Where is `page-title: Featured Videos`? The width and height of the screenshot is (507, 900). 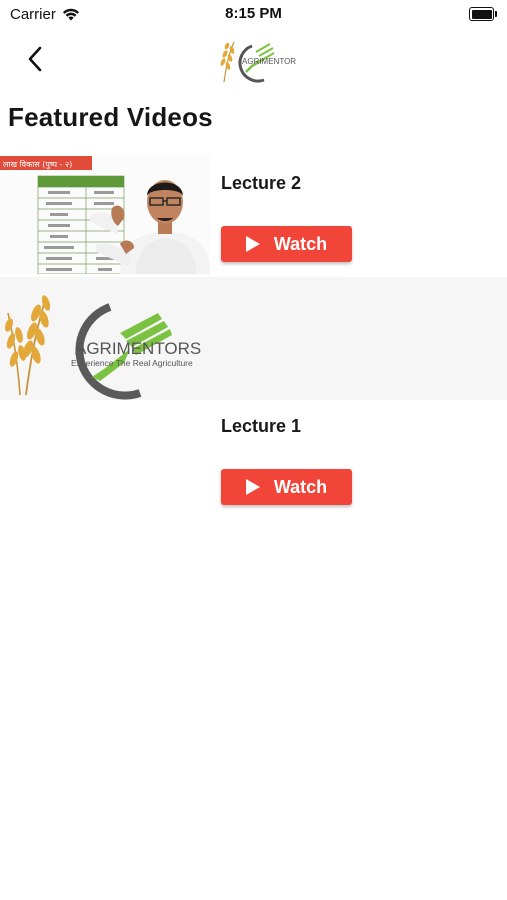
page-title: Featured Videos is located at coordinates (110, 117).